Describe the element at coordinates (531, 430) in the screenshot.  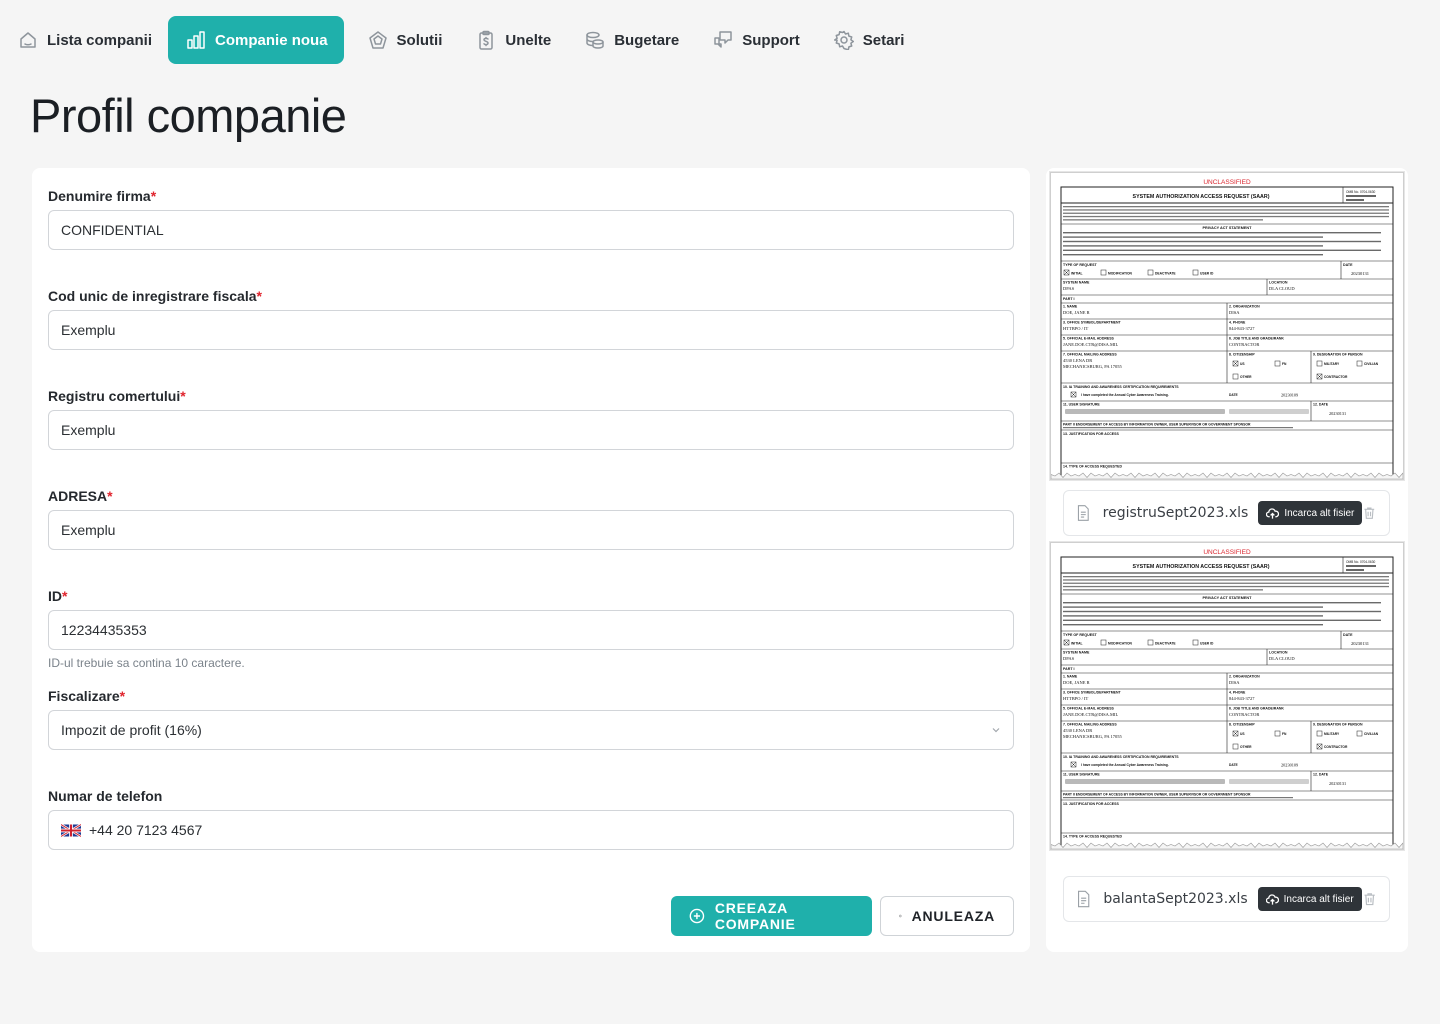
I see `trade-register-input: Exemplu` at that location.